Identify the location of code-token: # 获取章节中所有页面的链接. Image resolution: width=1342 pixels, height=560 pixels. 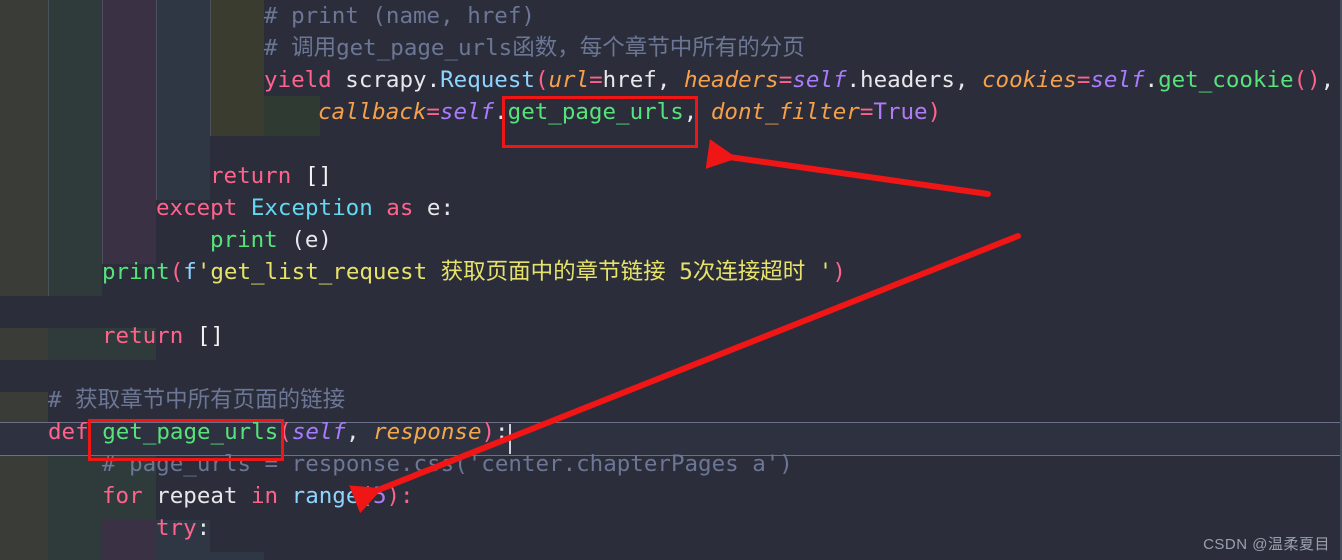
(197, 400).